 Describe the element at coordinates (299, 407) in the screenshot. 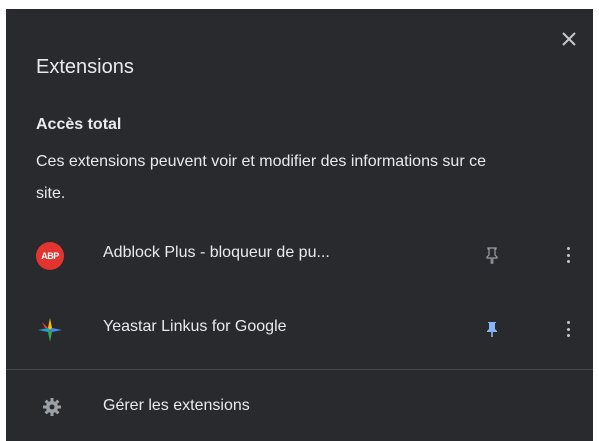

I see `manage-extensions-button: Gérer les extensions` at that location.